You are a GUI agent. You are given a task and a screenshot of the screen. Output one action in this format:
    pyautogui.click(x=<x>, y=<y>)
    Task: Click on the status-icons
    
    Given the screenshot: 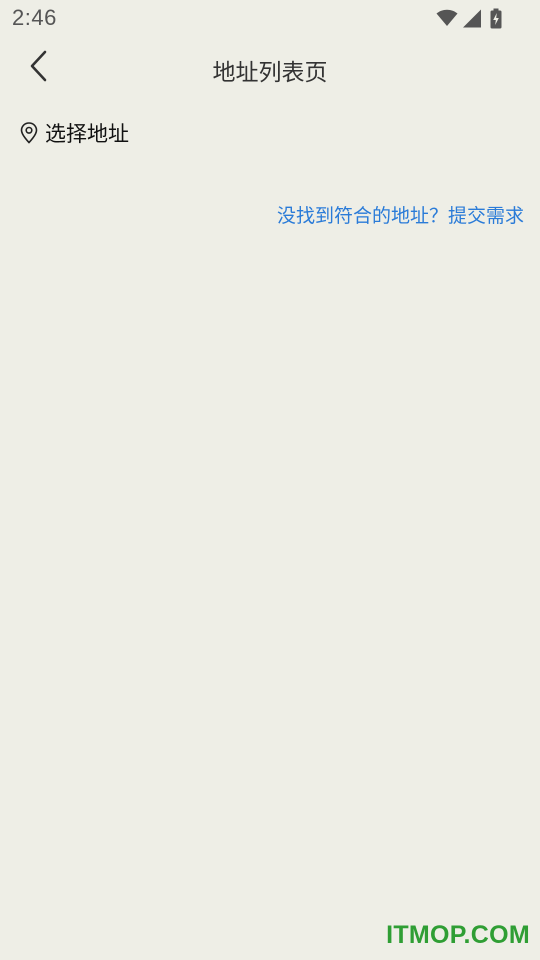 What is the action you would take?
    pyautogui.click(x=469, y=18)
    